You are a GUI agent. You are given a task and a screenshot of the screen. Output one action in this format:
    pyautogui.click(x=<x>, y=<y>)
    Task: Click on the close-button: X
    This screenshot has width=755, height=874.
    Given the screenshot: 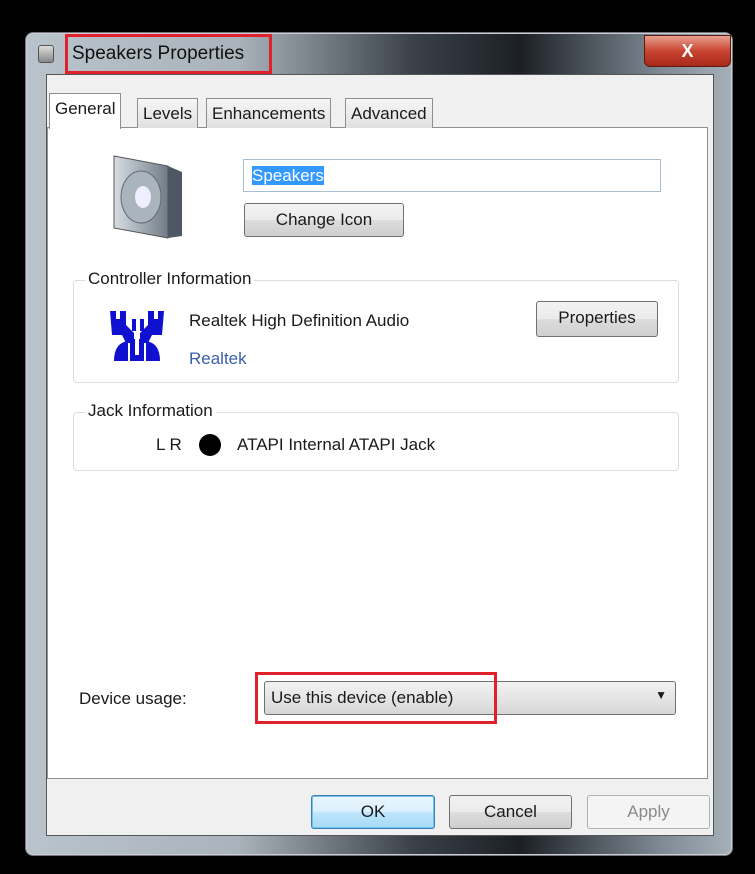 What is the action you would take?
    pyautogui.click(x=687, y=51)
    